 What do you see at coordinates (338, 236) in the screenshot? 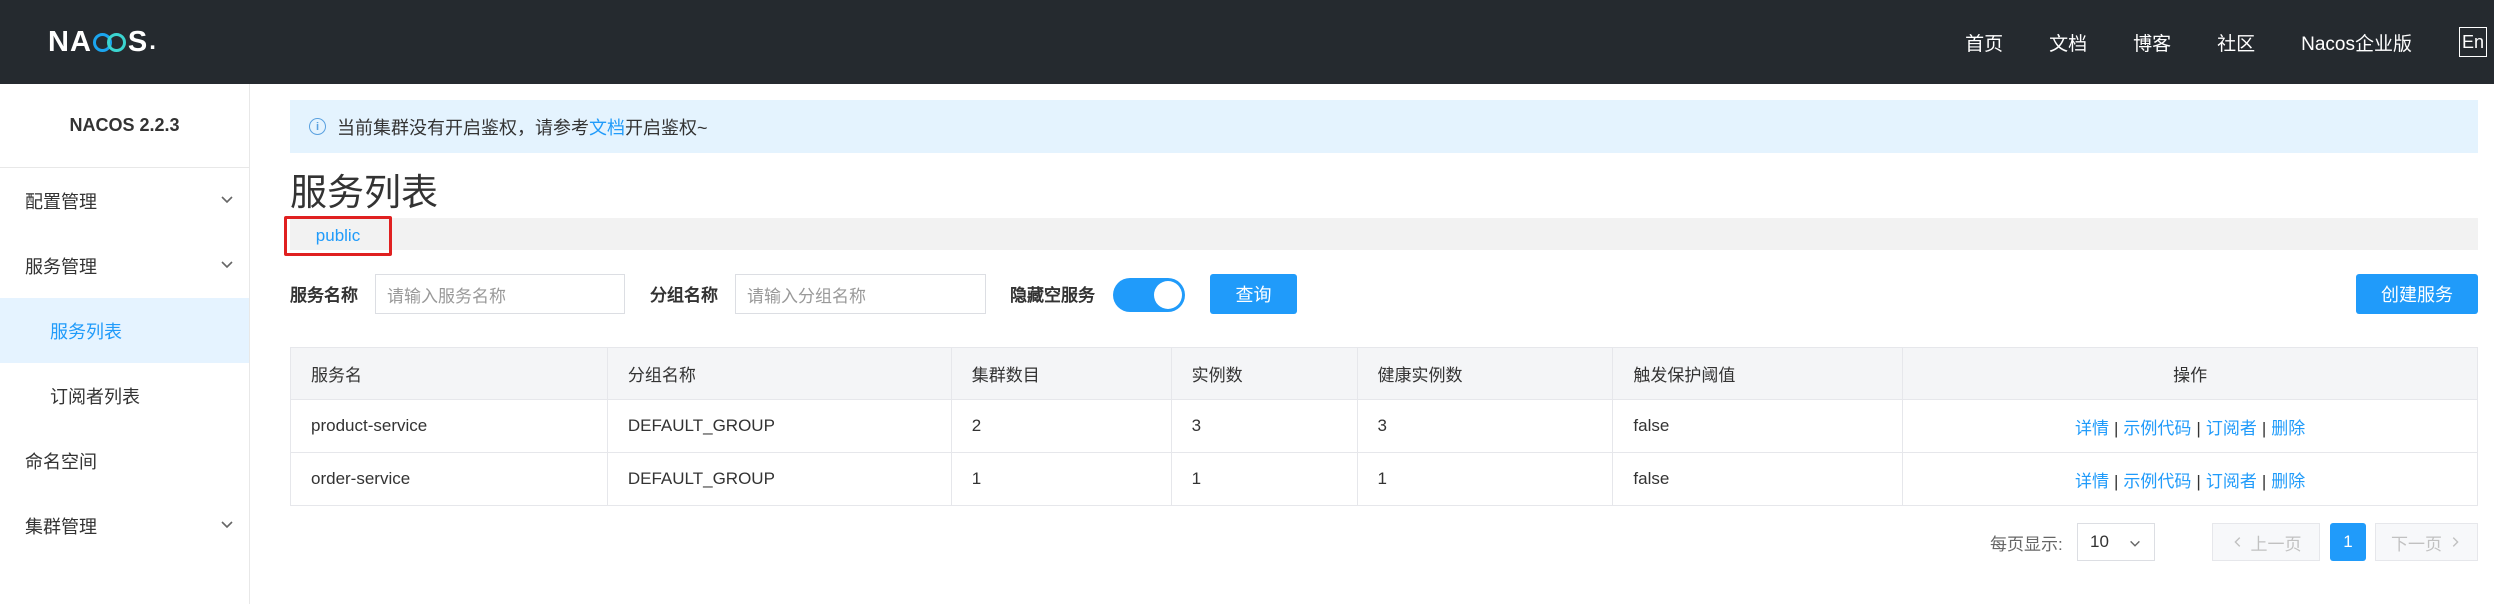
I see `namespace-tab-public: public` at bounding box center [338, 236].